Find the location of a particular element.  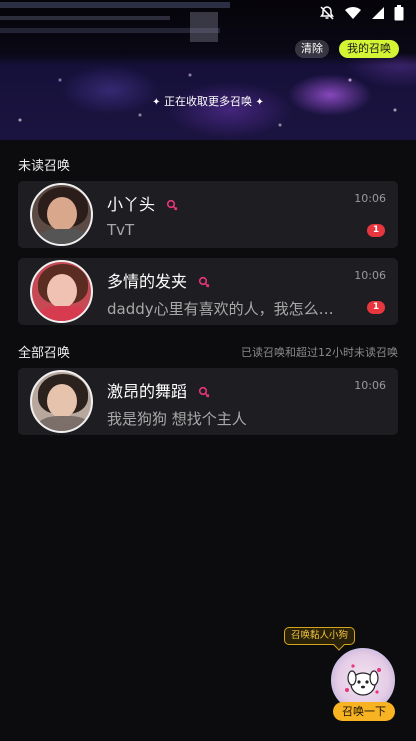

status-bar-icons is located at coordinates (361, 13).